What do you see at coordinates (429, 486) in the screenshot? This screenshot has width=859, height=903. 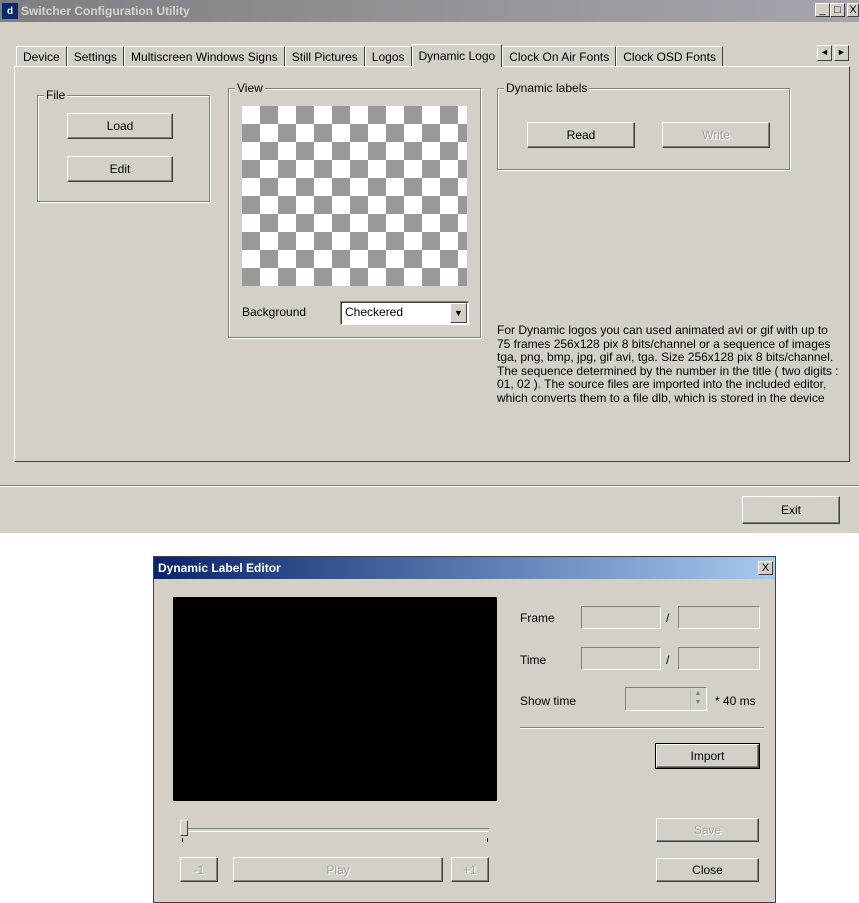 I see `divider` at bounding box center [429, 486].